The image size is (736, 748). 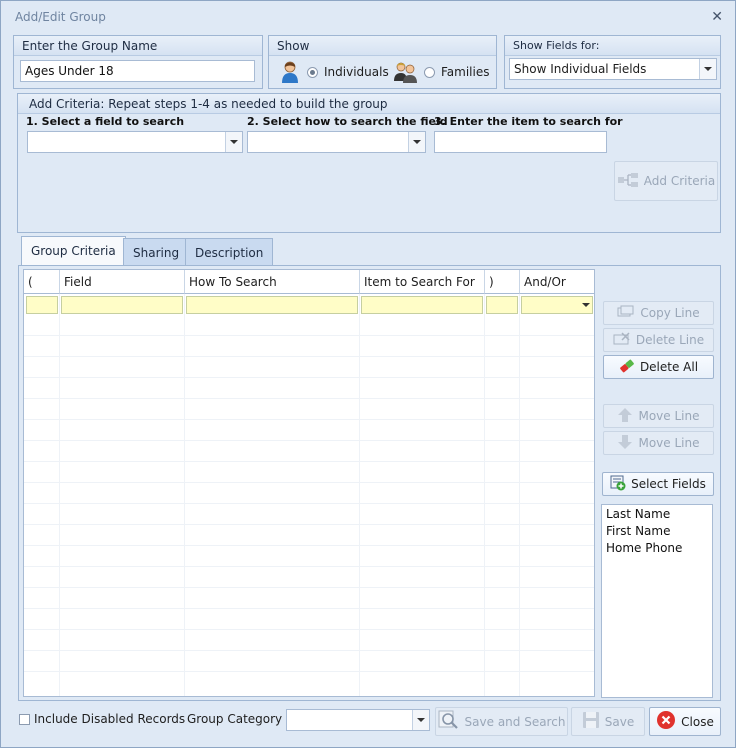 I want to click on save-label: Save, so click(x=619, y=721).